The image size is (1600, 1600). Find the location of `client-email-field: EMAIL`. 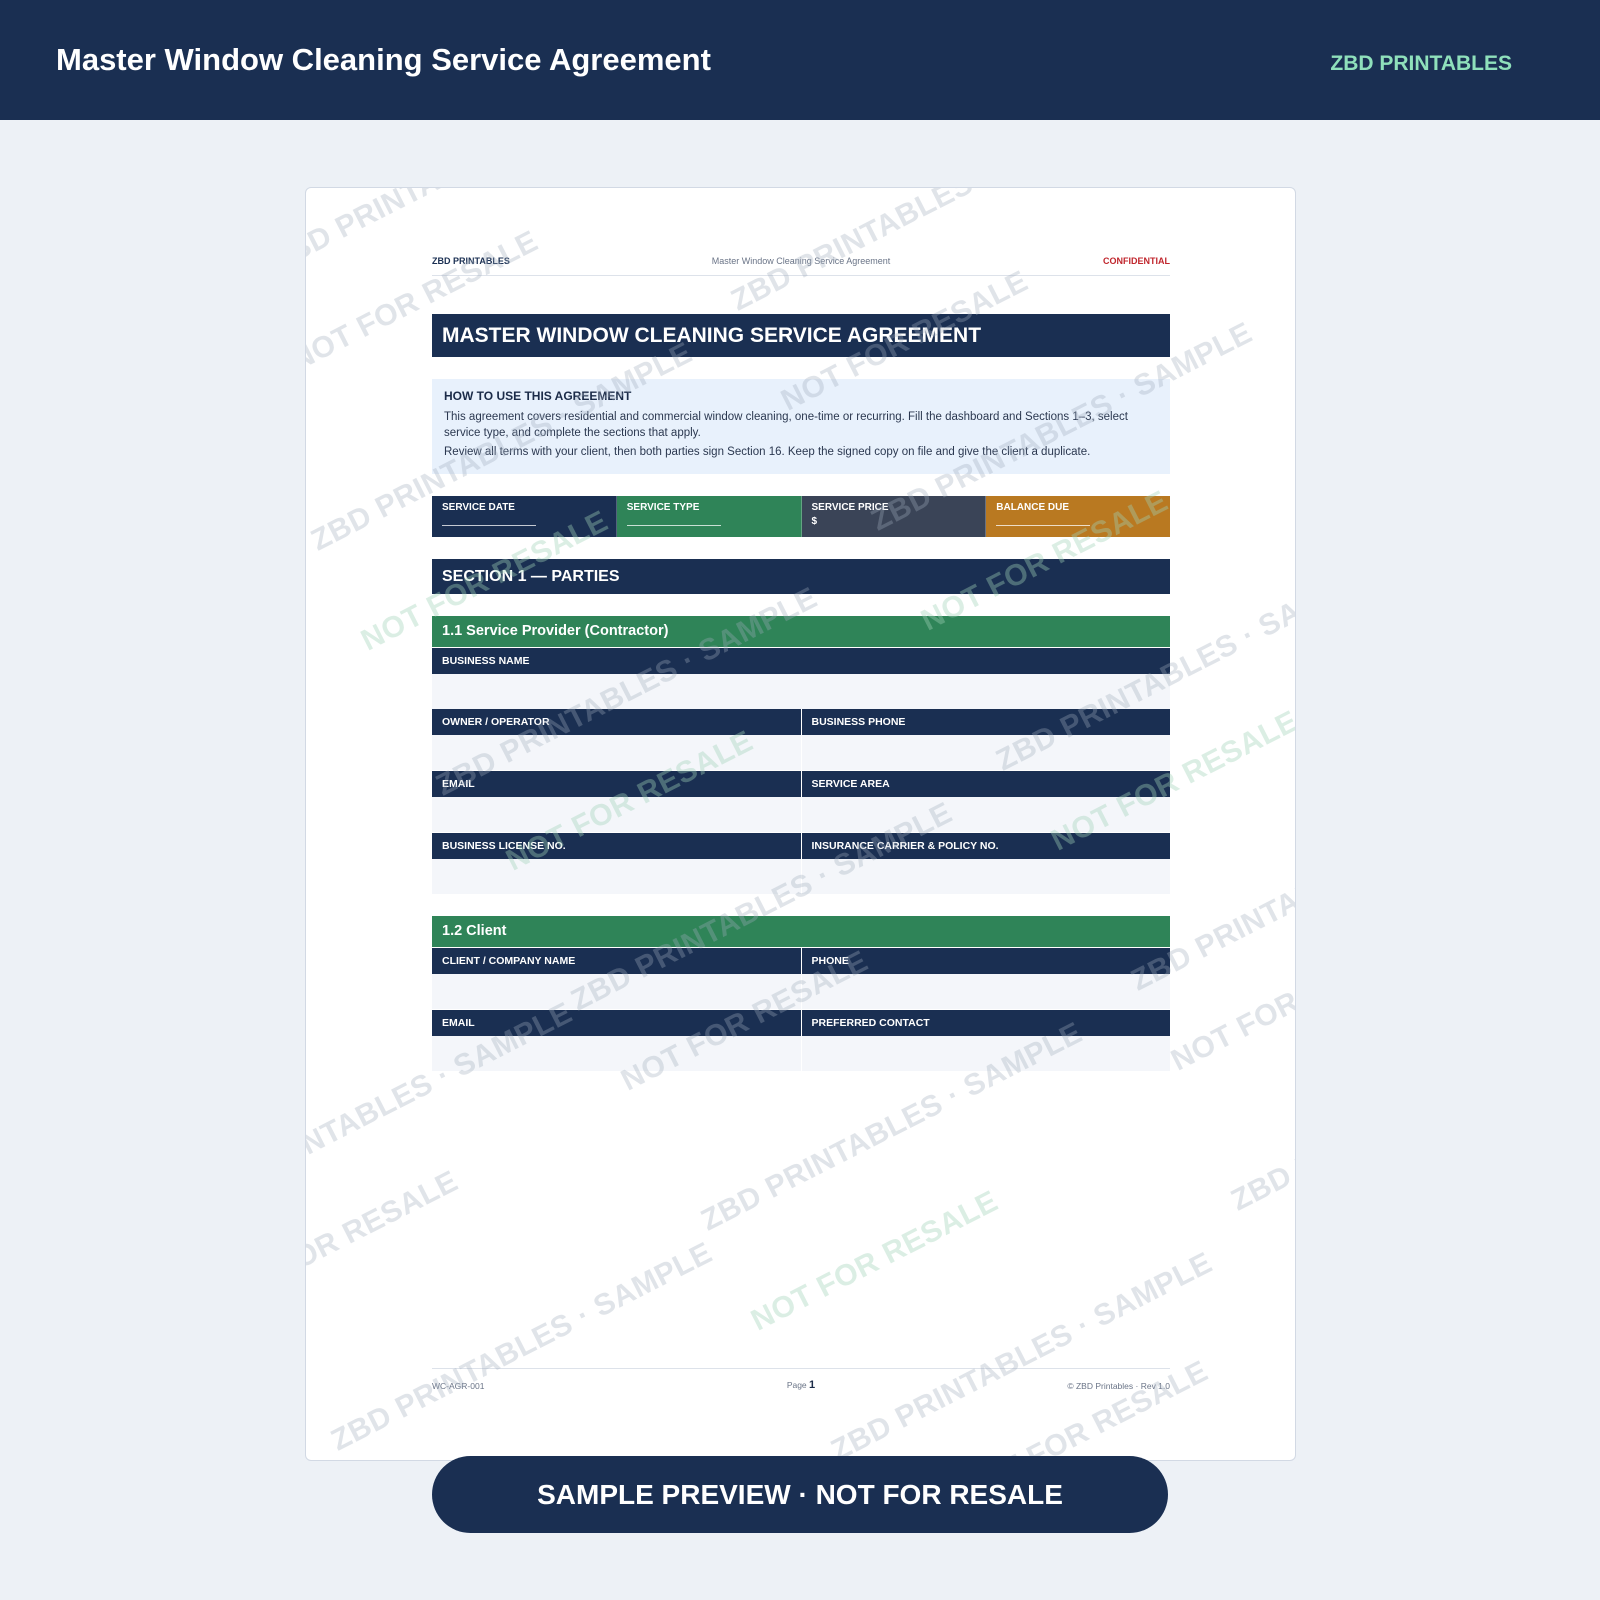

client-email-field: EMAIL is located at coordinates (616, 1040).